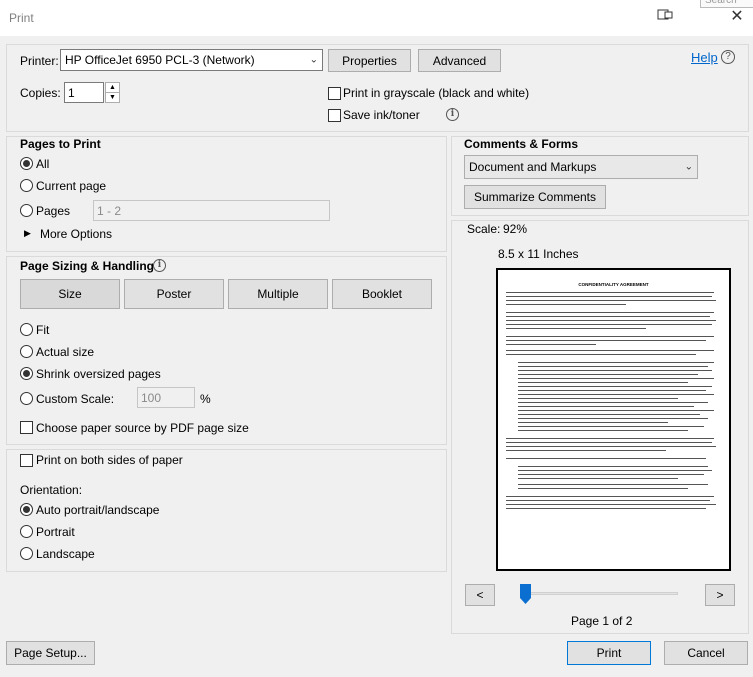  I want to click on actual-size-label: Actual size, so click(65, 352).